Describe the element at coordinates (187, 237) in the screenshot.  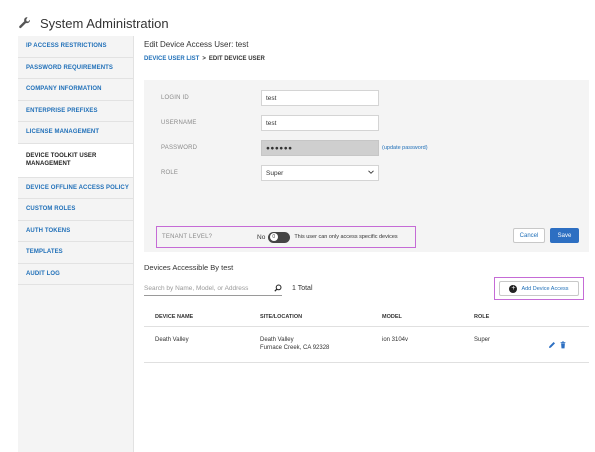
I see `tenant-level-label: TENANT LEVEL?` at that location.